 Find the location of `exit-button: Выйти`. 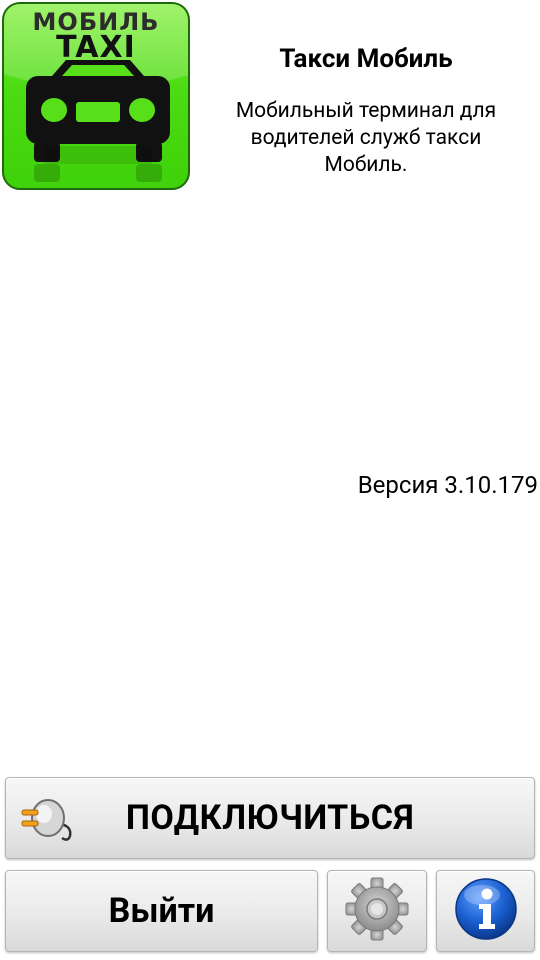

exit-button: Выйти is located at coordinates (161, 911).